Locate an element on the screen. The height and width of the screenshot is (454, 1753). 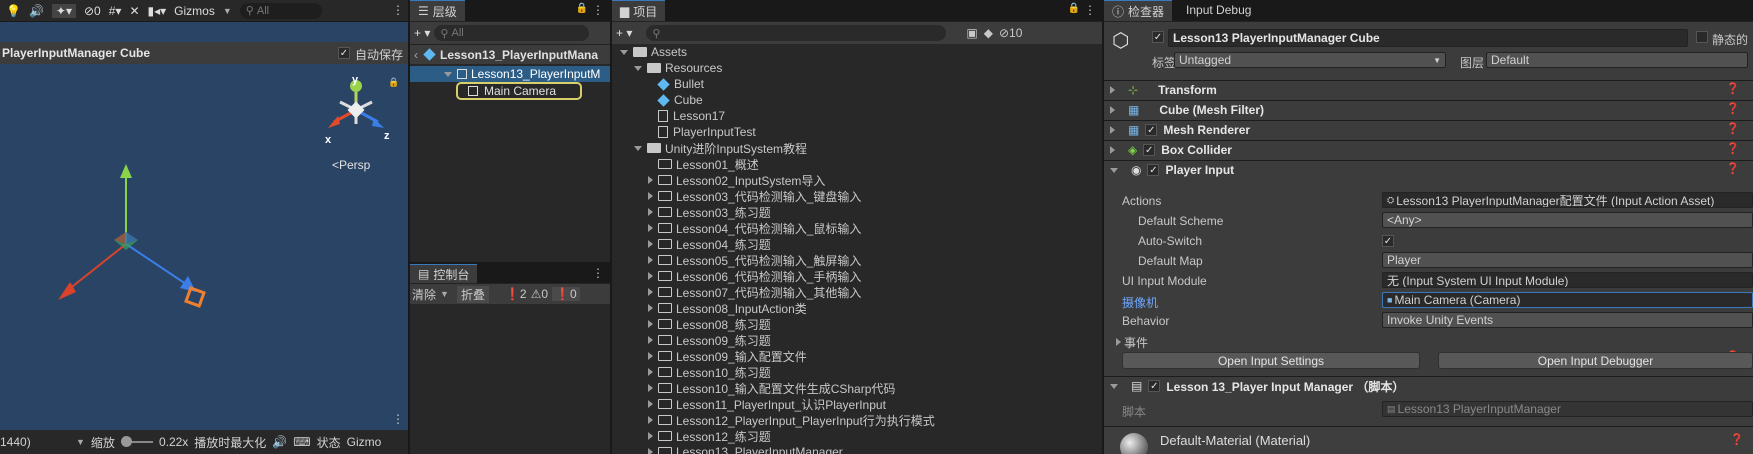
gizmos-dropdown: Gizmos is located at coordinates (194, 11).